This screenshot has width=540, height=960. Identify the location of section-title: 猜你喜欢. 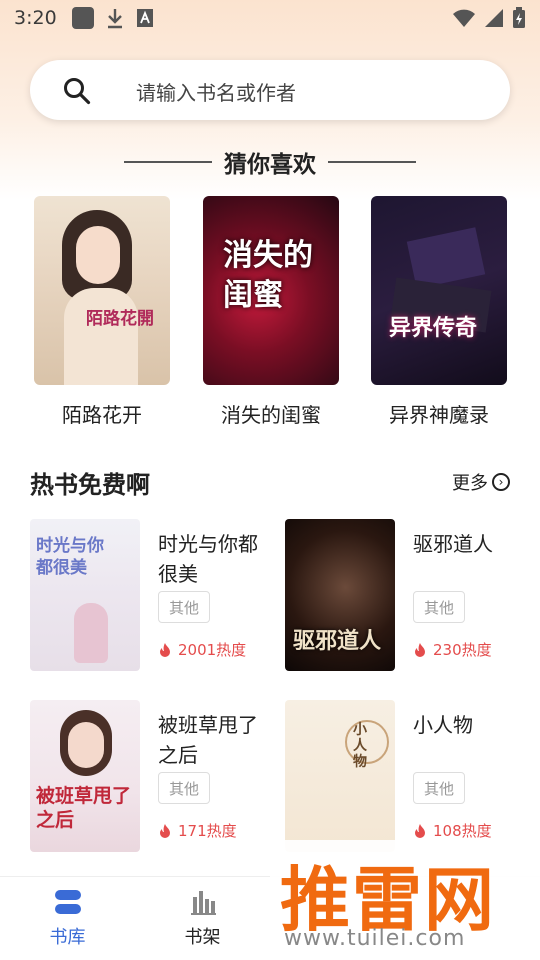
(270, 165).